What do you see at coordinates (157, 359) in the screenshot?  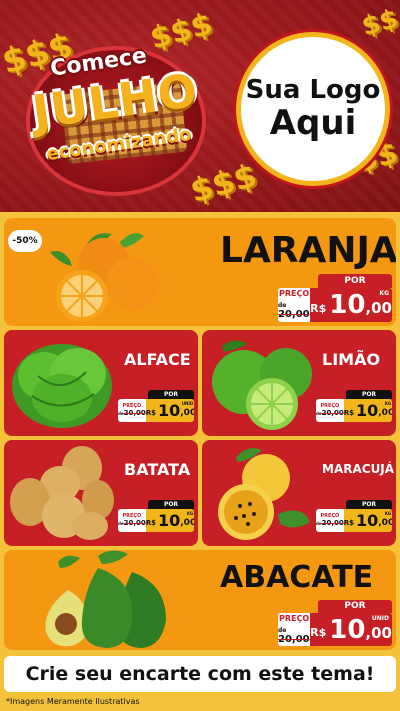 I see `product-name: ALFACE` at bounding box center [157, 359].